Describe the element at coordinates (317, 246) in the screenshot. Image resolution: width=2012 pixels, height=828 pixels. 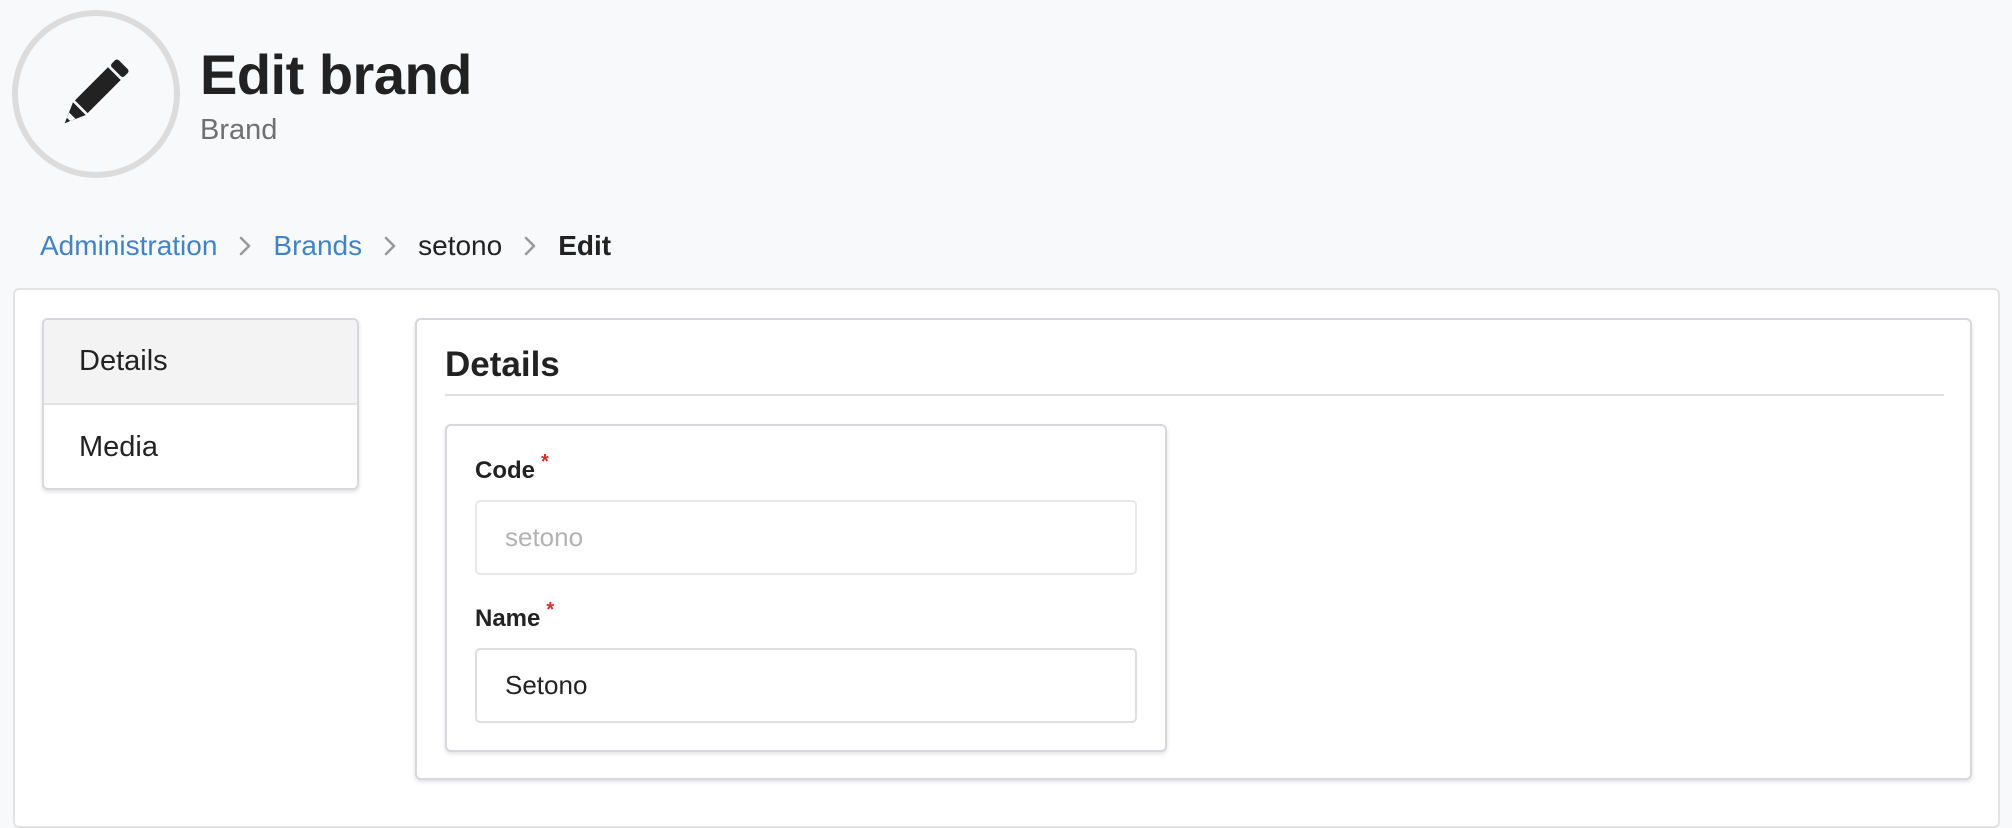
I see `breadcrumb-brands-link: Brands` at that location.